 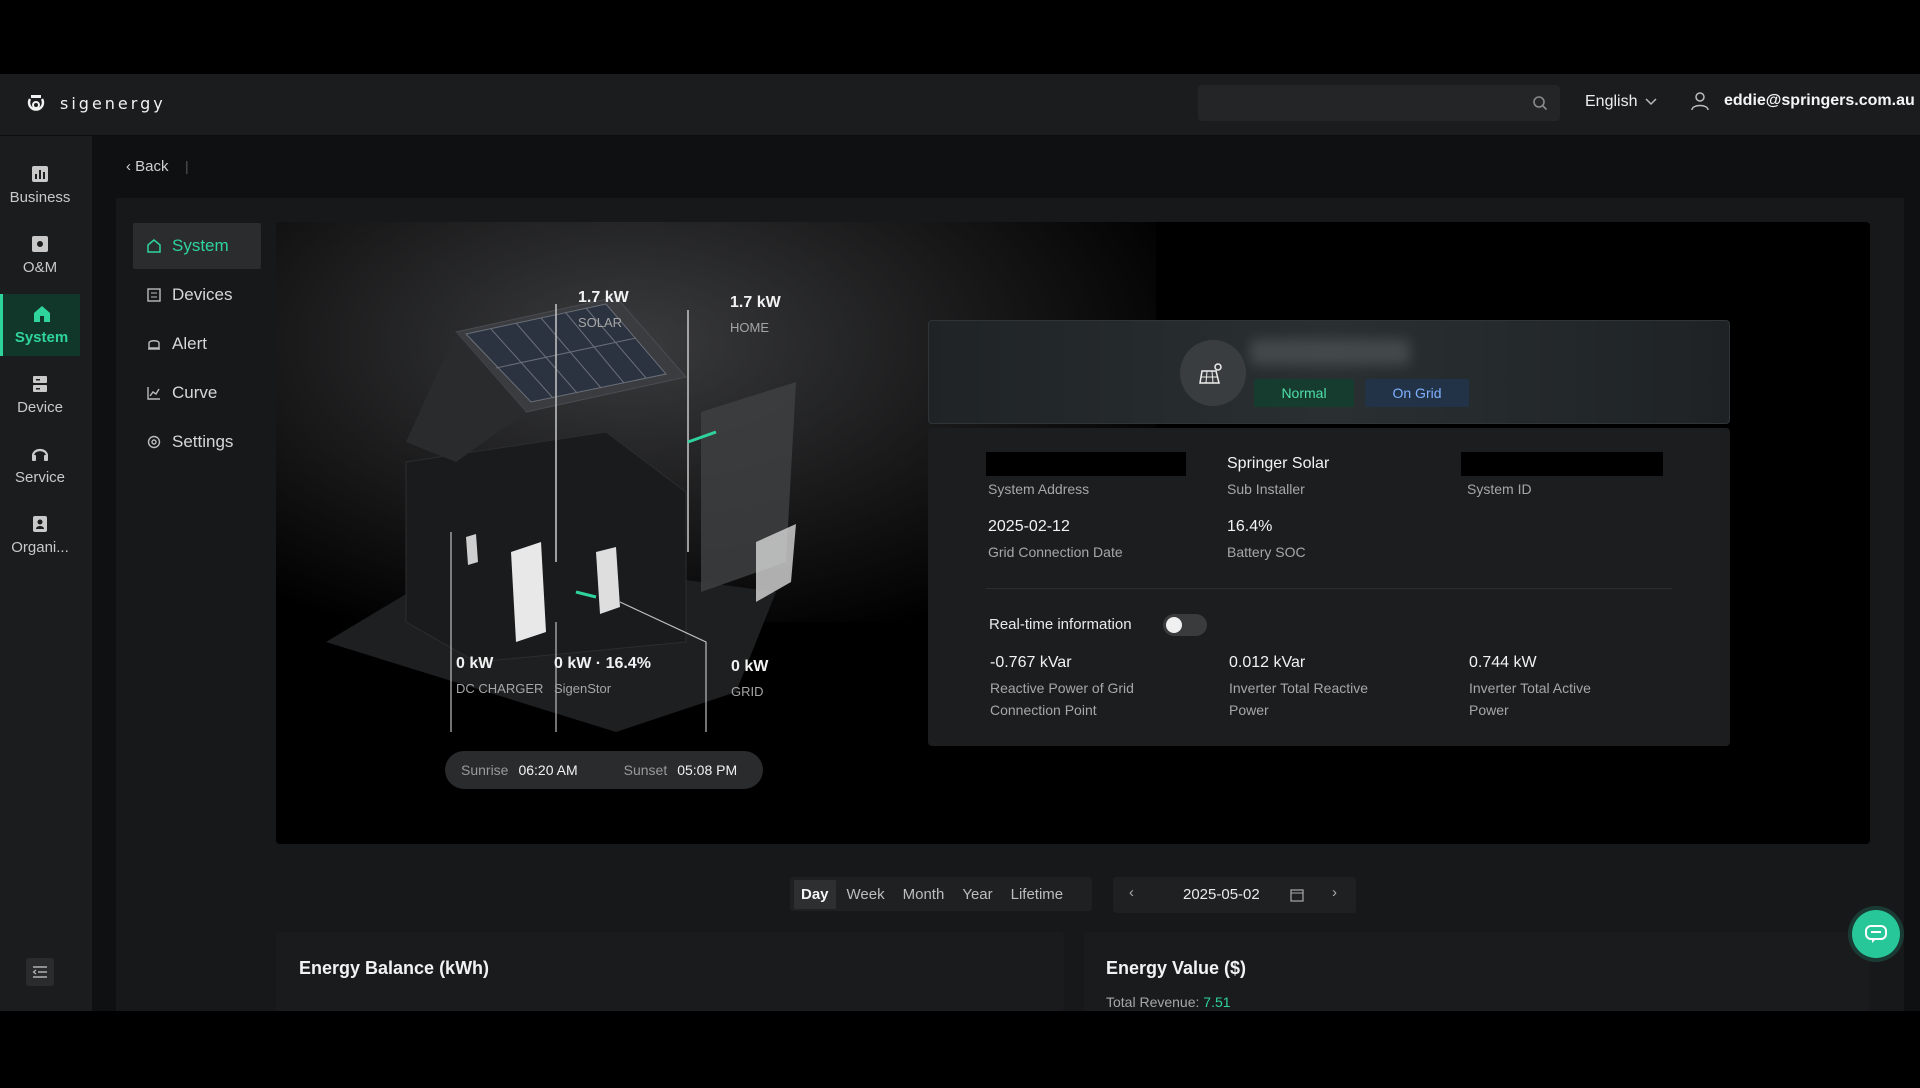 What do you see at coordinates (815, 894) in the screenshot?
I see `period-day: Day` at bounding box center [815, 894].